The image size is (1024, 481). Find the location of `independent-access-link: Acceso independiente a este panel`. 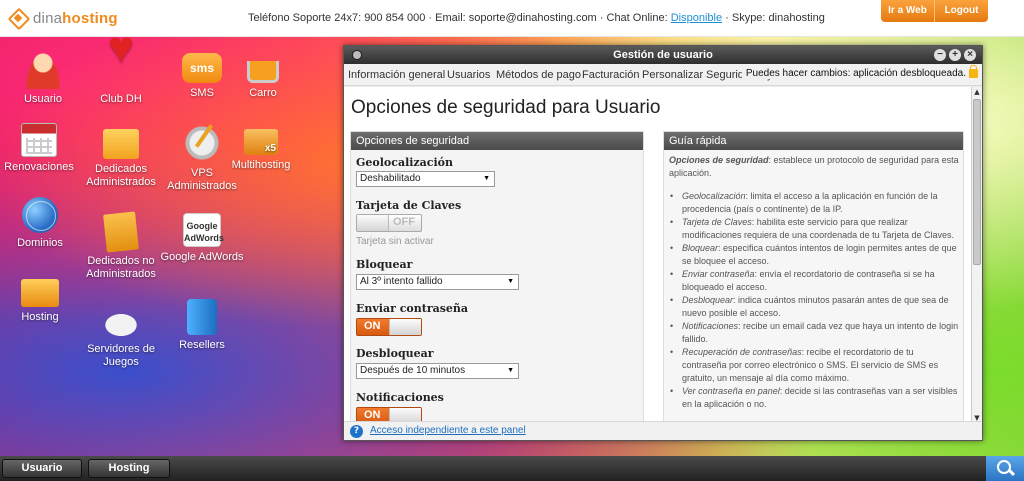

independent-access-link: Acceso independiente a este panel is located at coordinates (448, 430).